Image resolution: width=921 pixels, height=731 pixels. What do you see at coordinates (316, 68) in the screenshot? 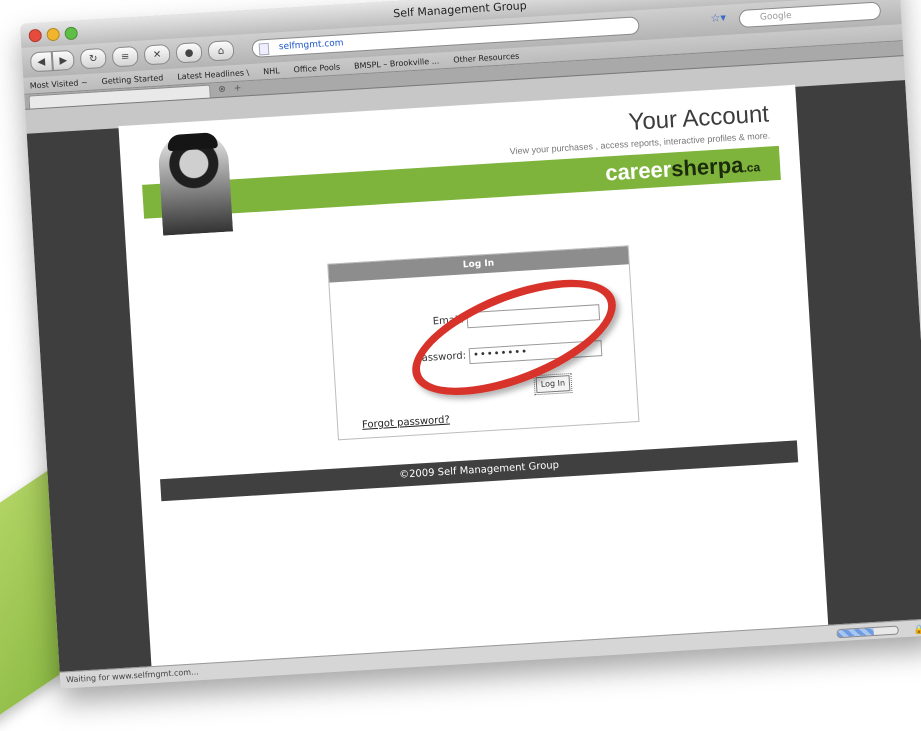
I see `bookmark-office-pools: Office Pools` at bounding box center [316, 68].